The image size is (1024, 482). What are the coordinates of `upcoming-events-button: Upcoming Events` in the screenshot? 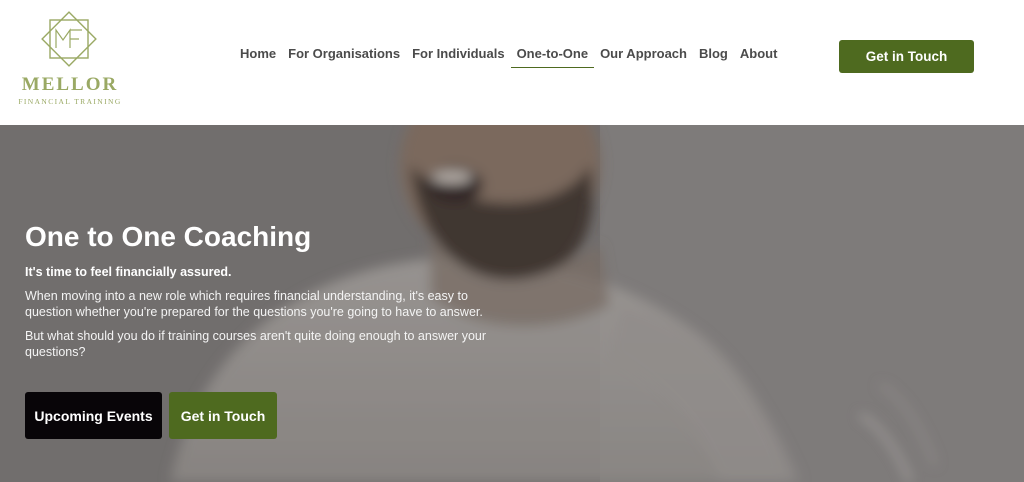 It's located at (93, 415).